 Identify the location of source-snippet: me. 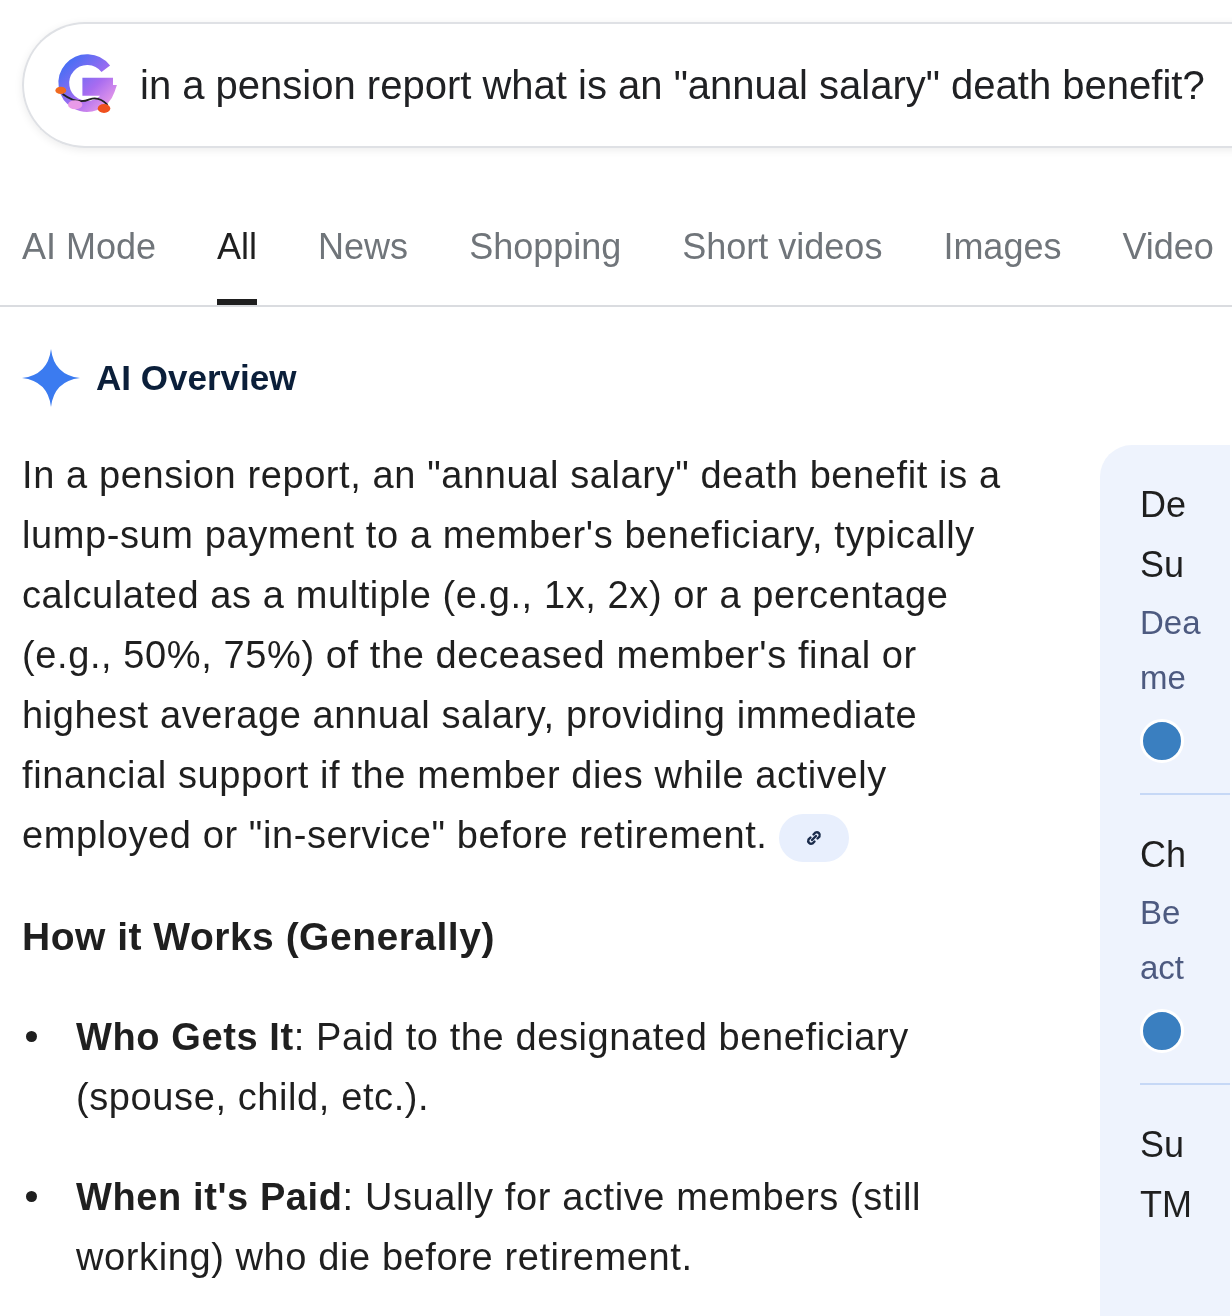
(1163, 678).